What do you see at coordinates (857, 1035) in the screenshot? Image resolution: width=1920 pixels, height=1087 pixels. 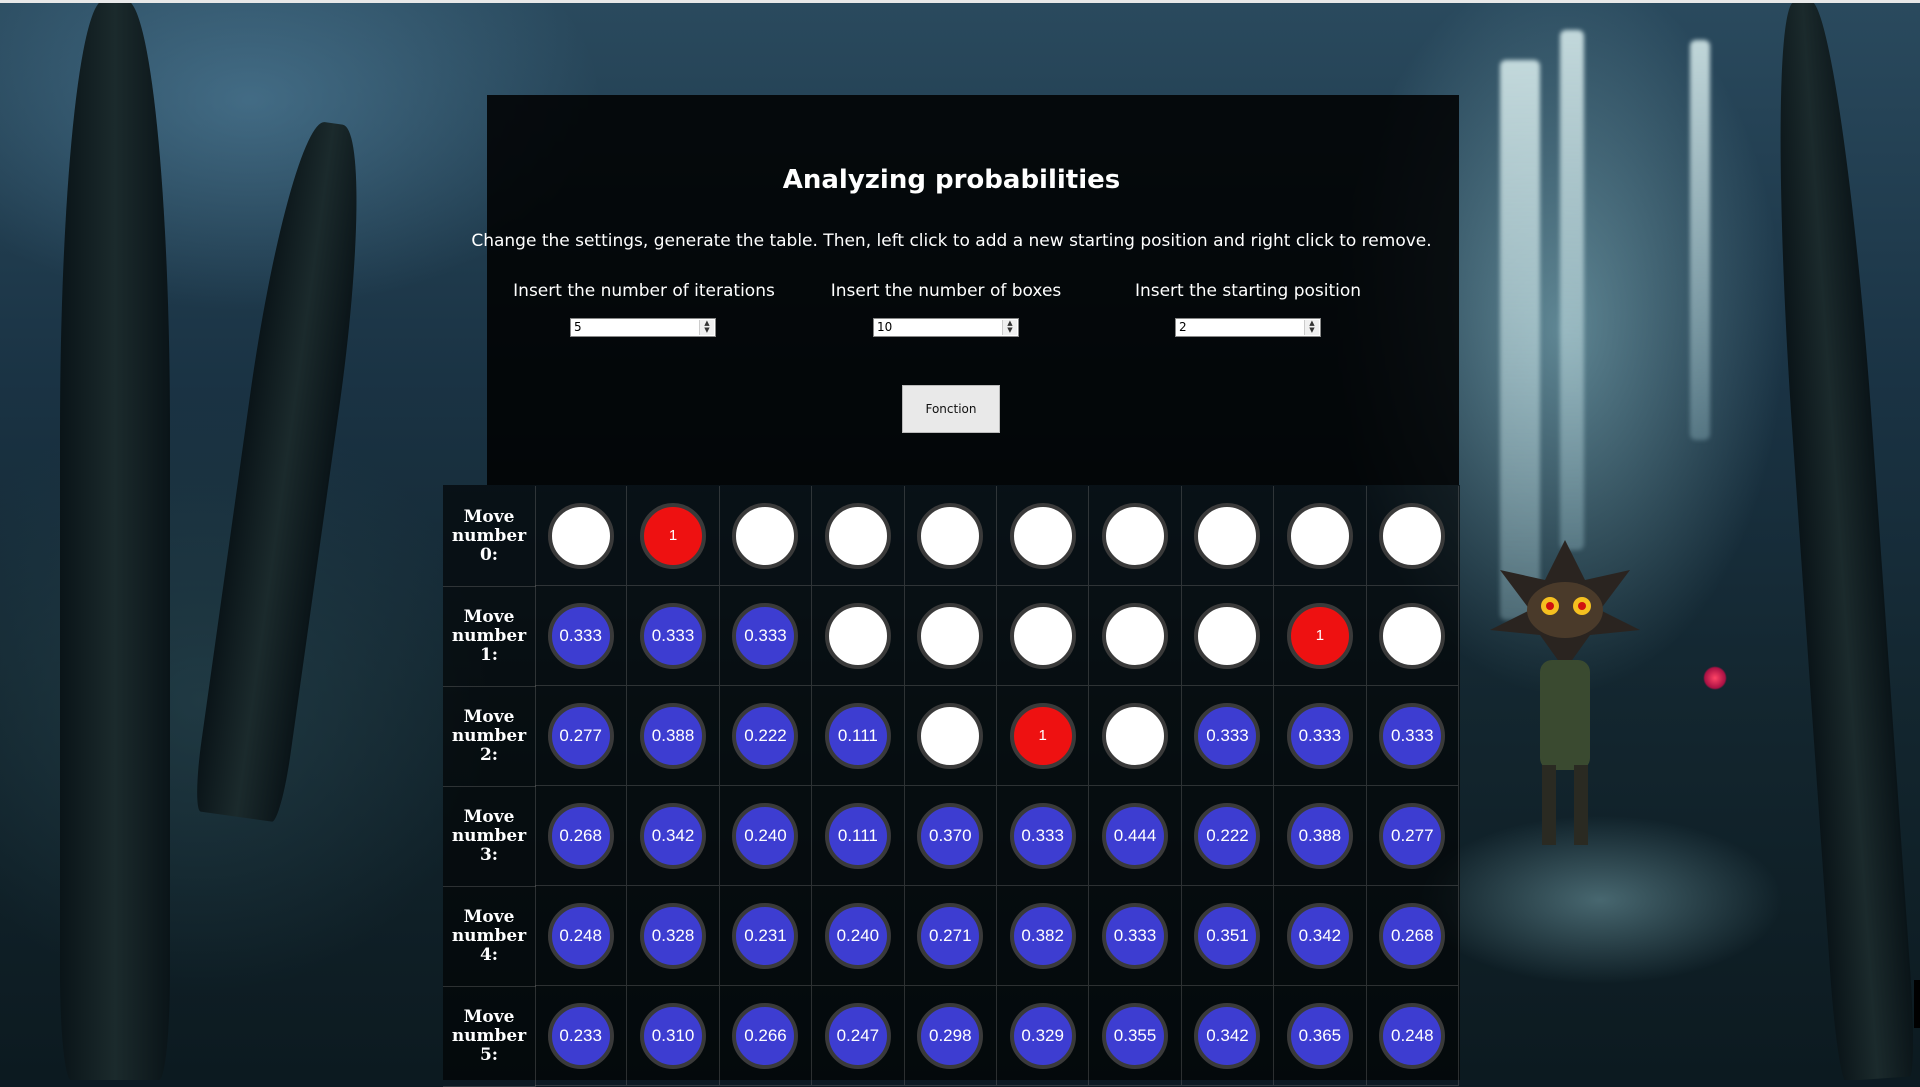 I see `probability-circle: 0.247` at bounding box center [857, 1035].